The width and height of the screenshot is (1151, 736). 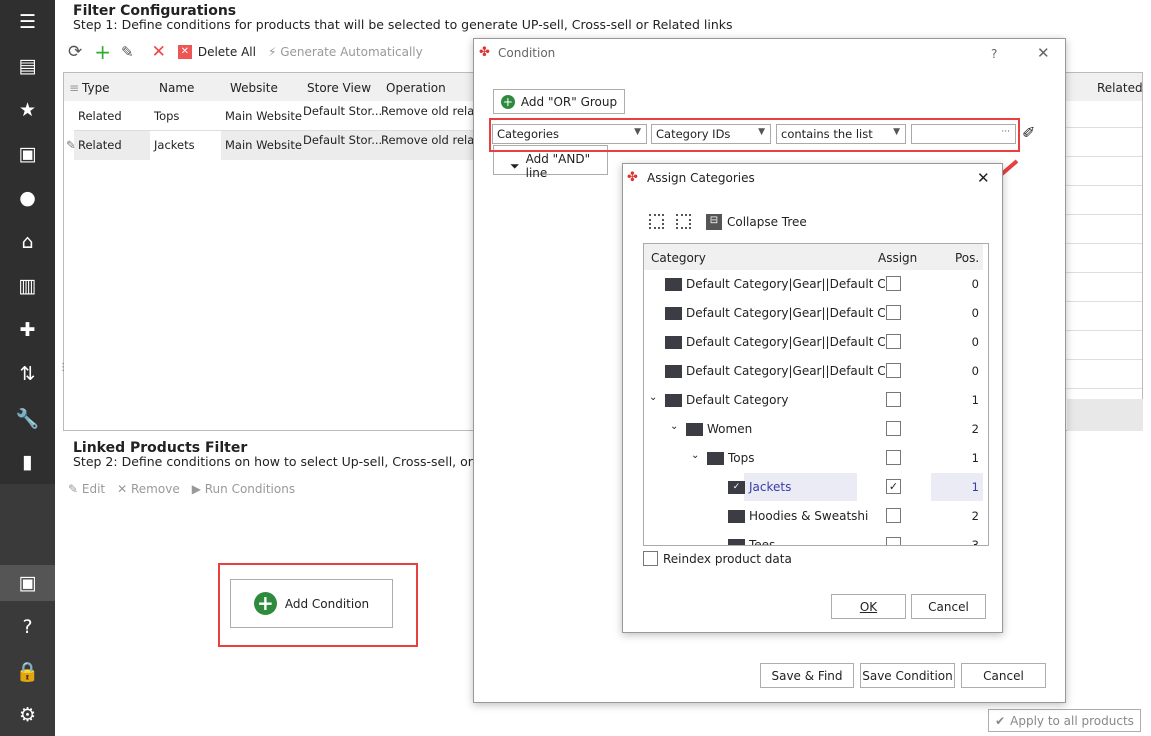 What do you see at coordinates (650, 558) in the screenshot?
I see `reindex-checkbox` at bounding box center [650, 558].